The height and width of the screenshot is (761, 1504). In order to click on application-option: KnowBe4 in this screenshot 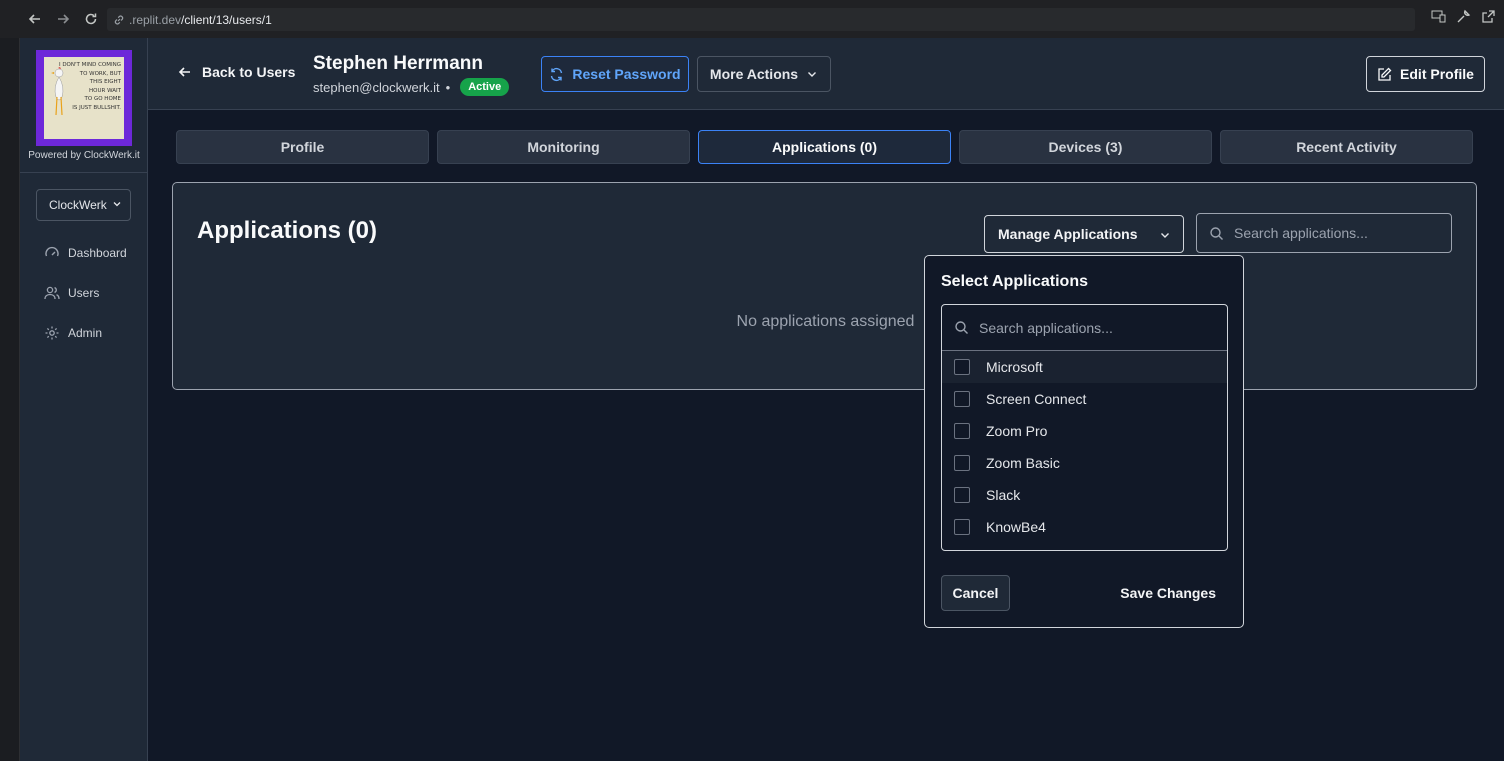, I will do `click(1084, 527)`.